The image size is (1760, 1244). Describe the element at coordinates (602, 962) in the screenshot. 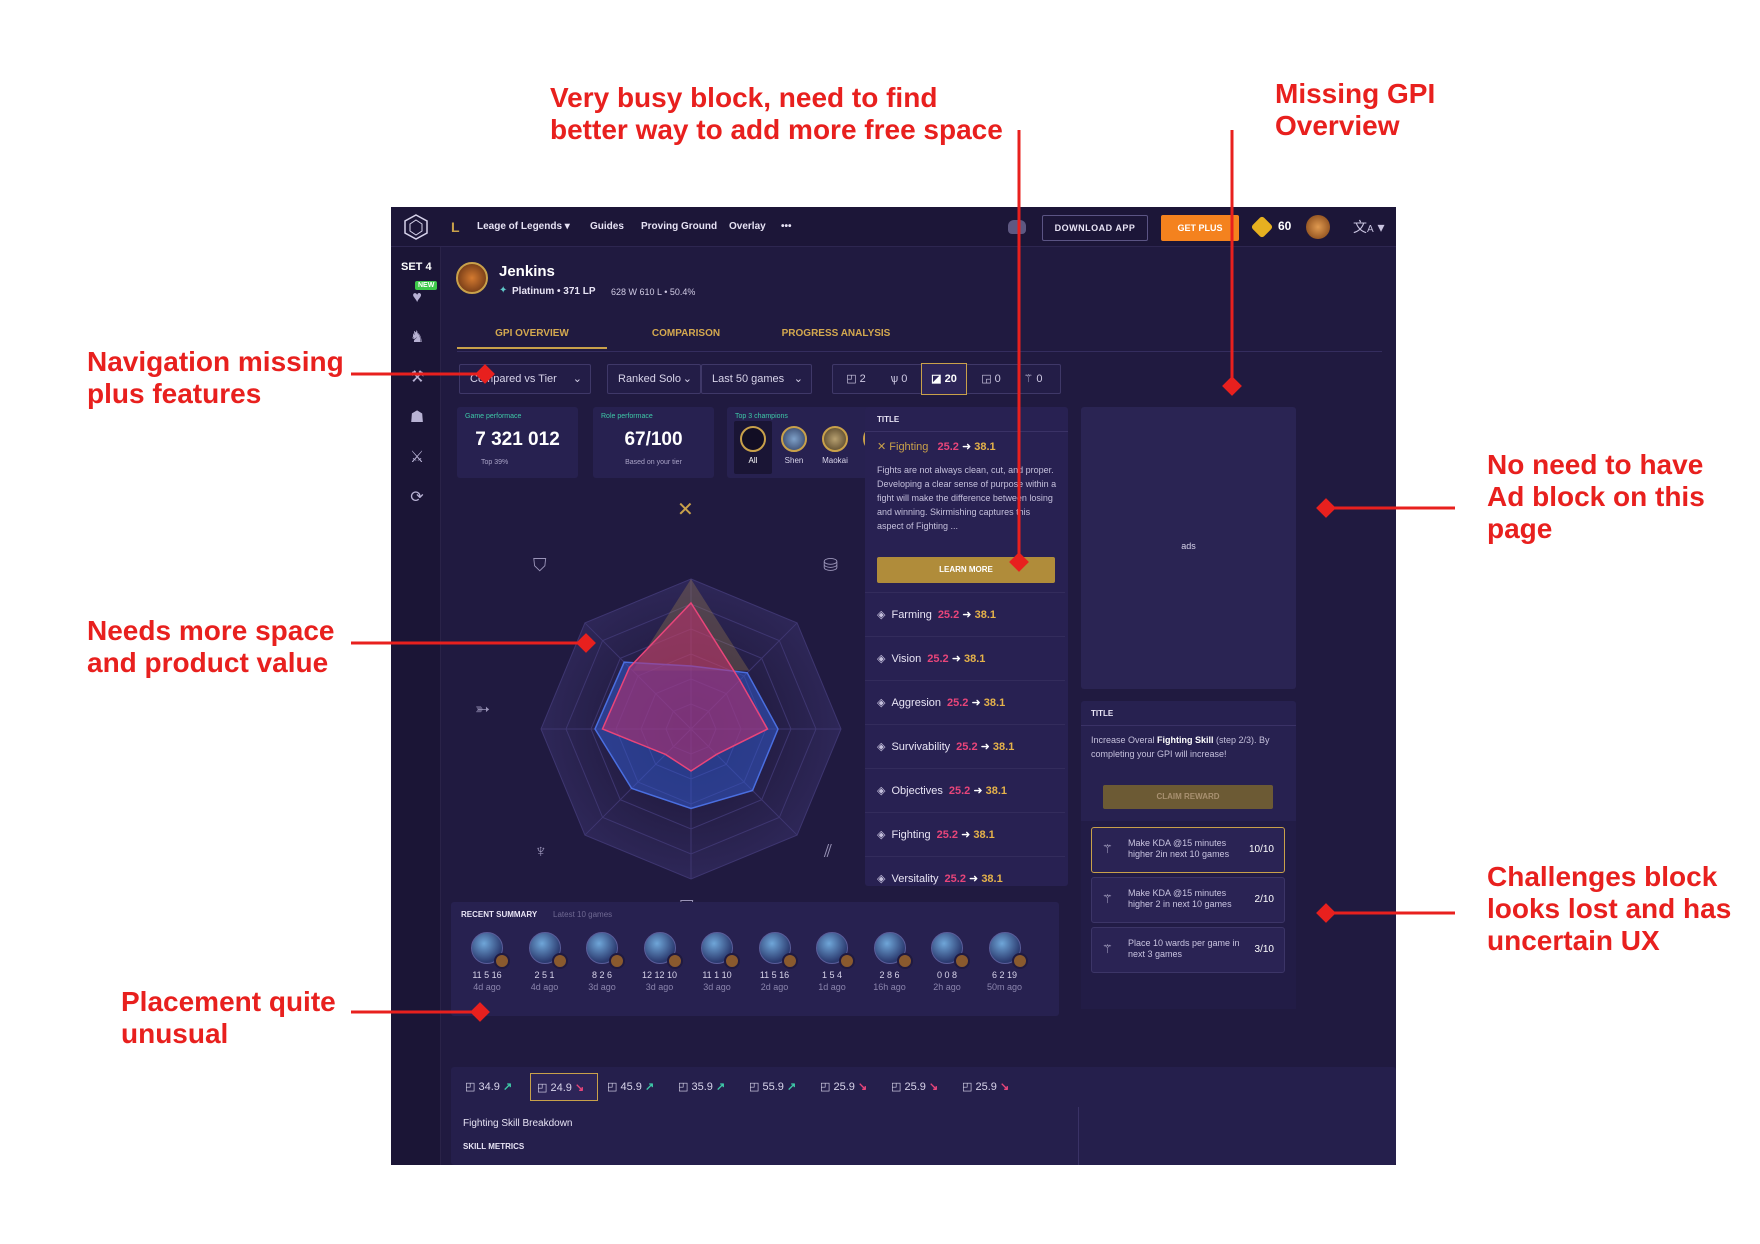

I see `recent-game: 8 2 6 3d ago` at that location.